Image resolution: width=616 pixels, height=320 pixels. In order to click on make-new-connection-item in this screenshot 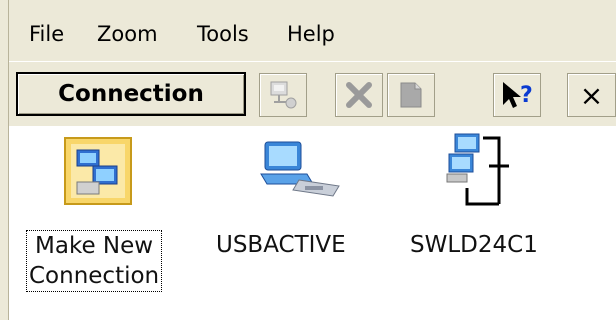, I will do `click(98, 171)`.